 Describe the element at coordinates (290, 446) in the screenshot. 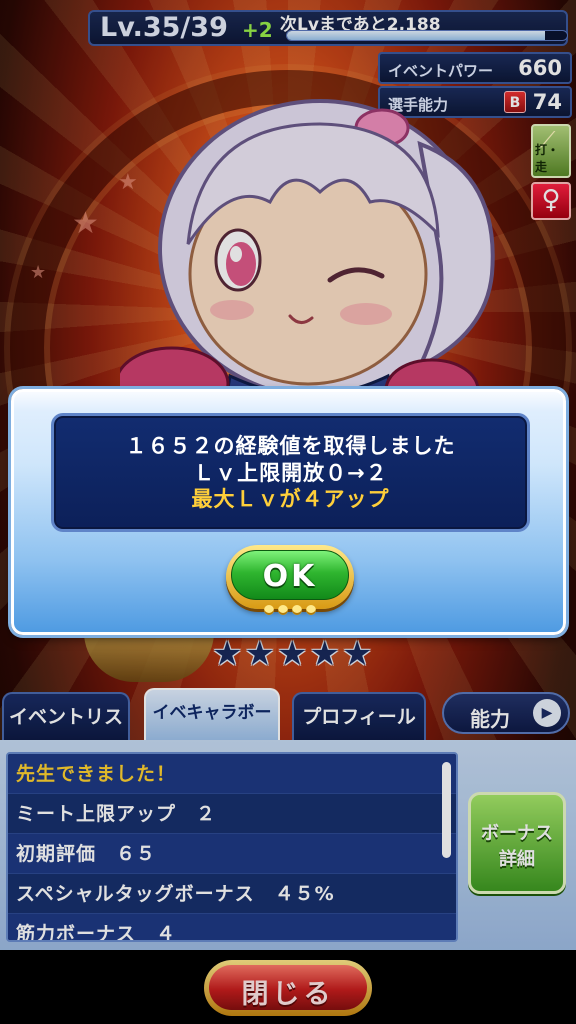

I see `dialog-message-line: １６５２の経験値を取得しました` at that location.